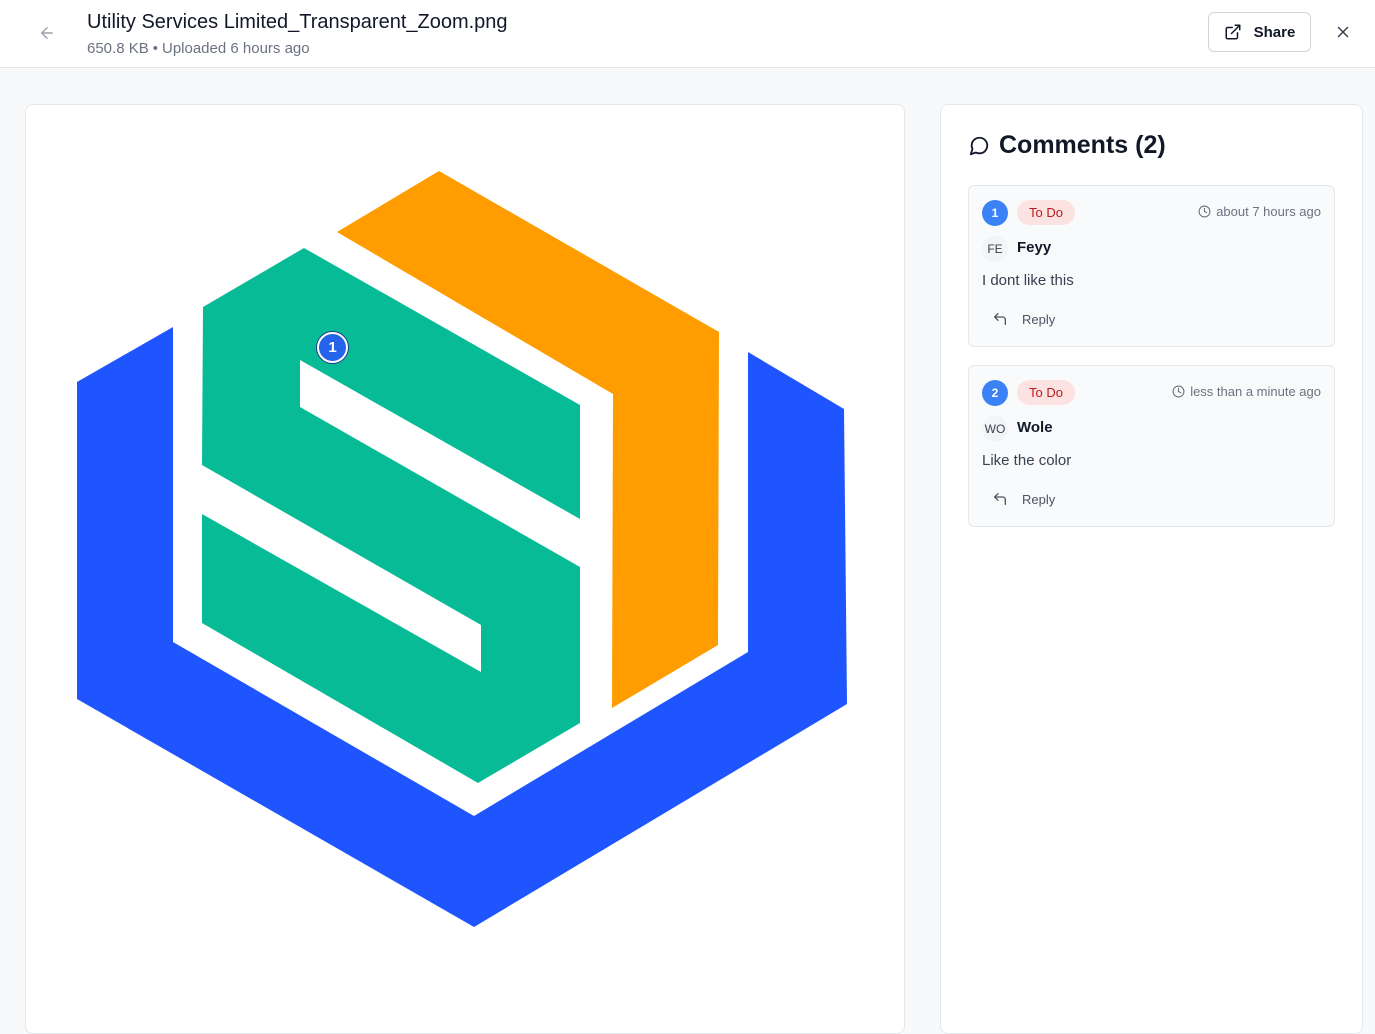  Describe the element at coordinates (1268, 211) in the screenshot. I see `comment-time-text: about 7 hours ago` at that location.